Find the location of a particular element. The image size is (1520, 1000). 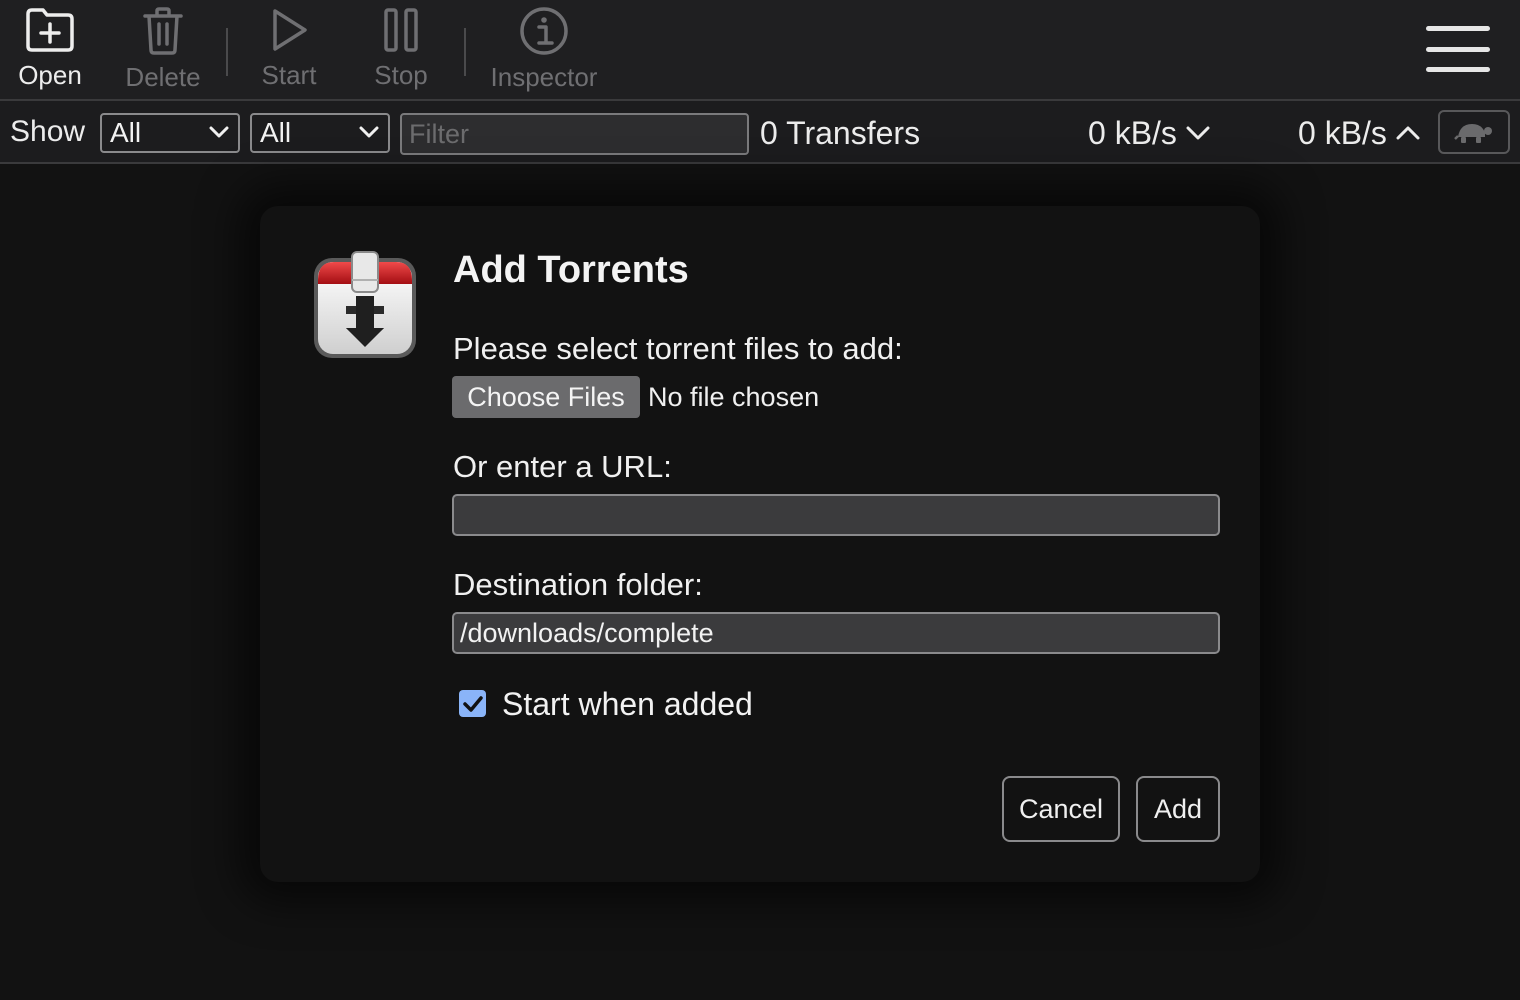

tracker-filter-value: All is located at coordinates (276, 132).